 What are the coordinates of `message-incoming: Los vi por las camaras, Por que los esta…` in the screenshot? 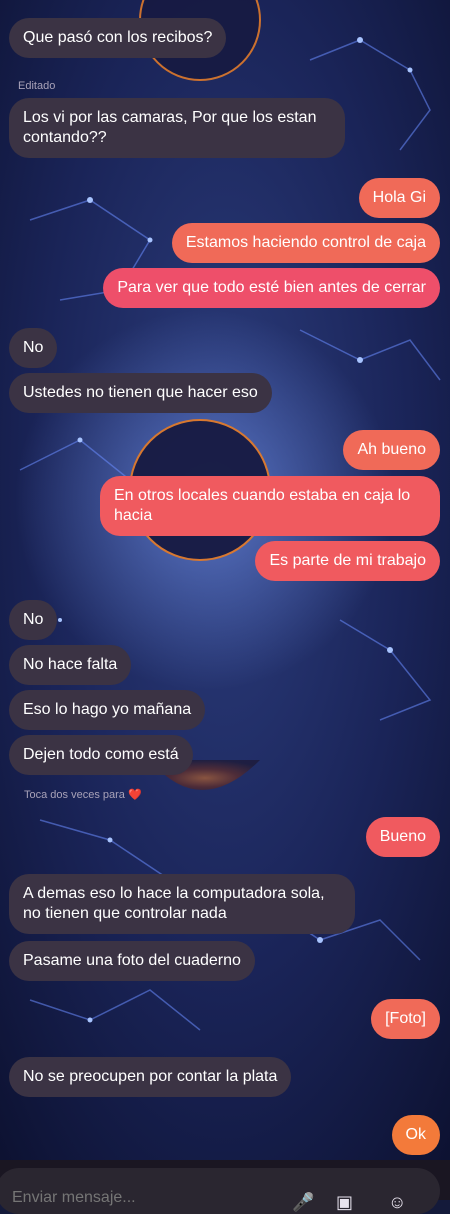 It's located at (177, 128).